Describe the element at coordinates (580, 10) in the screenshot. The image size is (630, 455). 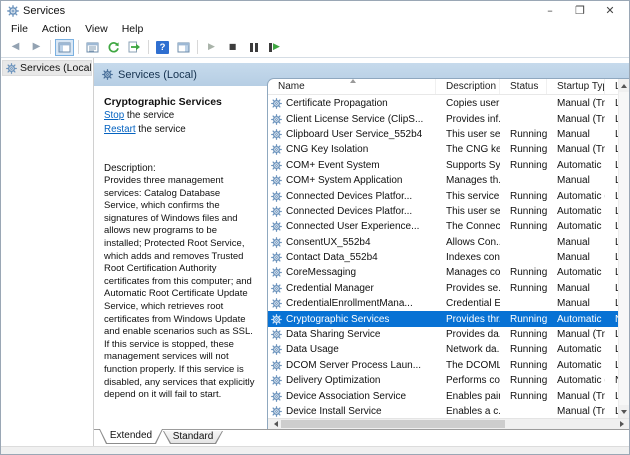
I see `maximize-button: ❐` at that location.